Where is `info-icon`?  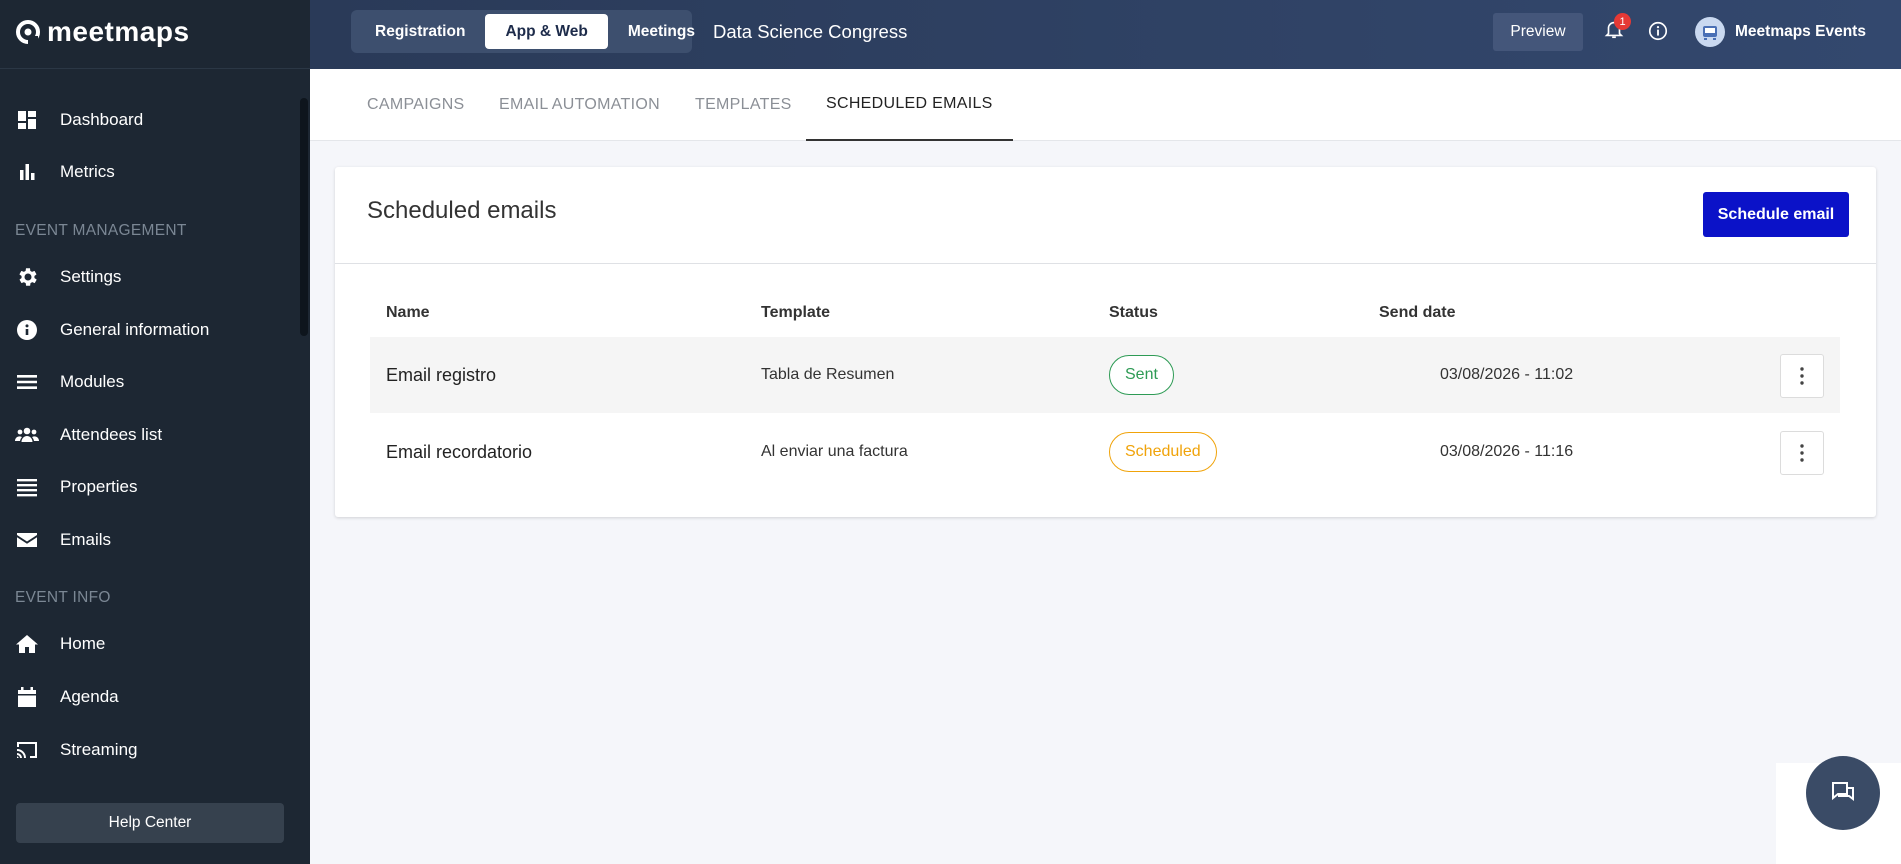
info-icon is located at coordinates (1658, 31).